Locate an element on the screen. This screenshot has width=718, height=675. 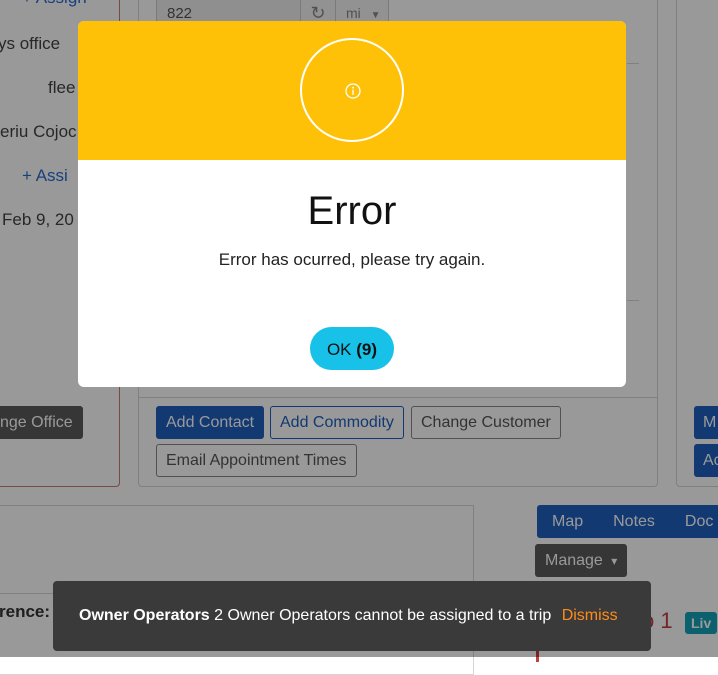
ok-button: OK (9) is located at coordinates (352, 348).